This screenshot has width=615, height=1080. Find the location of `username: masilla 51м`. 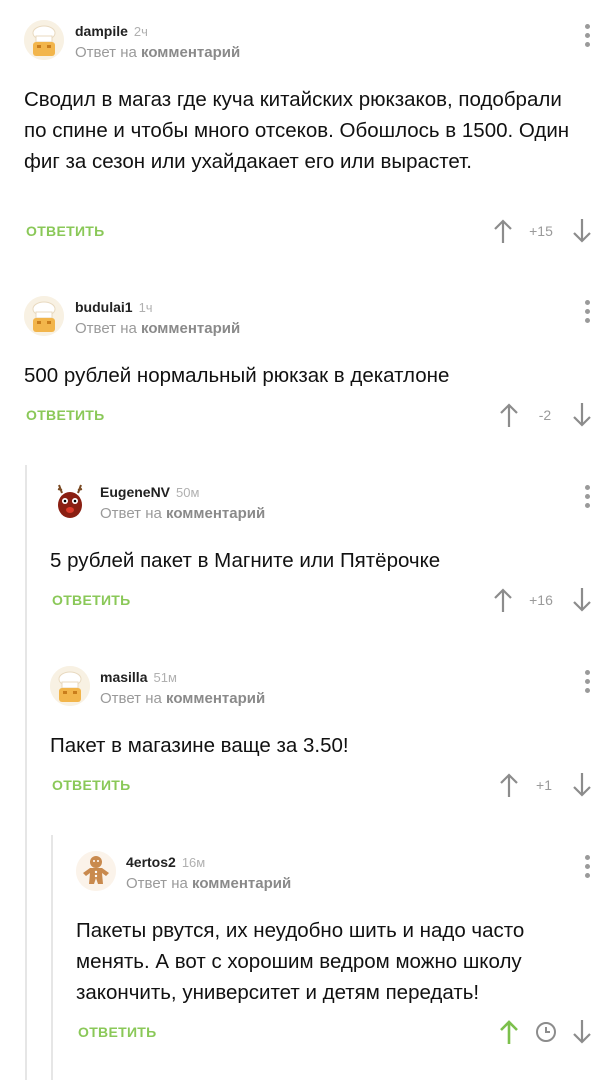

username: masilla 51м is located at coordinates (138, 677).